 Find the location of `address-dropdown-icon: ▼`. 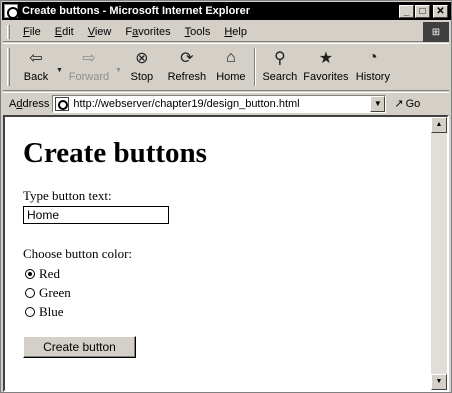

address-dropdown-icon: ▼ is located at coordinates (378, 103).